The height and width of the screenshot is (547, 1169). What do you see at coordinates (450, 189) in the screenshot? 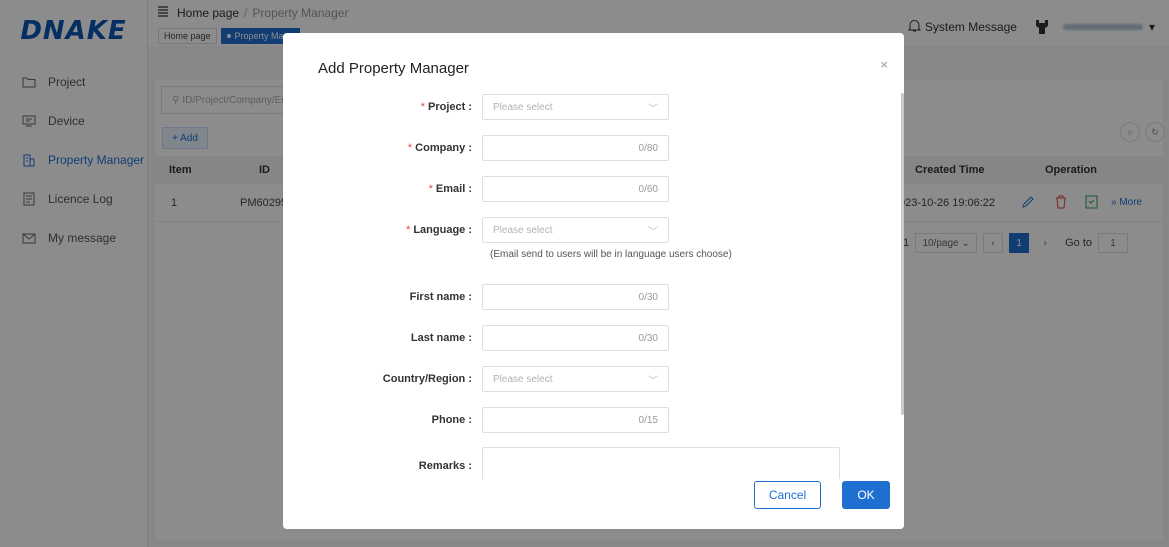
I see `email-label: * Email :` at bounding box center [450, 189].